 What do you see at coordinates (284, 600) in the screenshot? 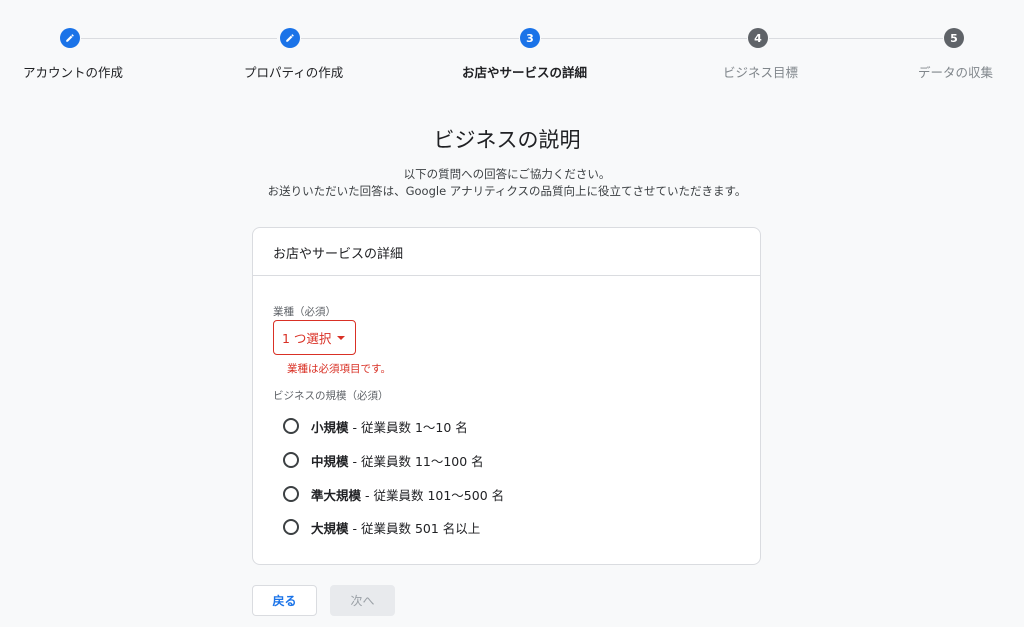
I see `back-button: 戻る` at bounding box center [284, 600].